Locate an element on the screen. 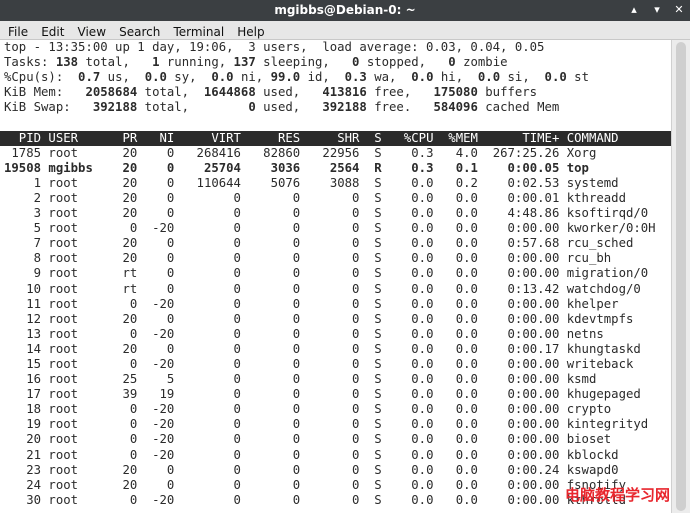  cell-pid: 15 is located at coordinates (23, 363).